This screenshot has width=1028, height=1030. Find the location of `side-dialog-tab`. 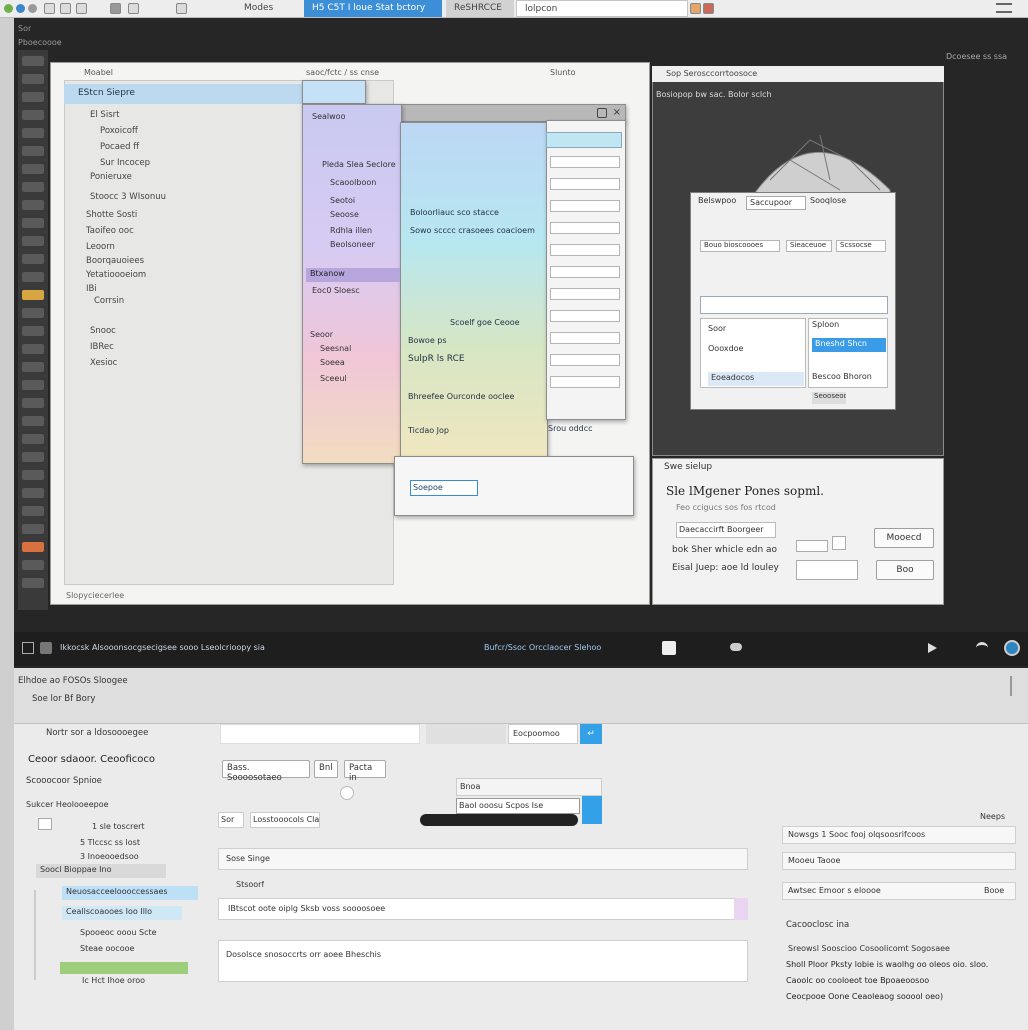

side-dialog-tab is located at coordinates (584, 140).